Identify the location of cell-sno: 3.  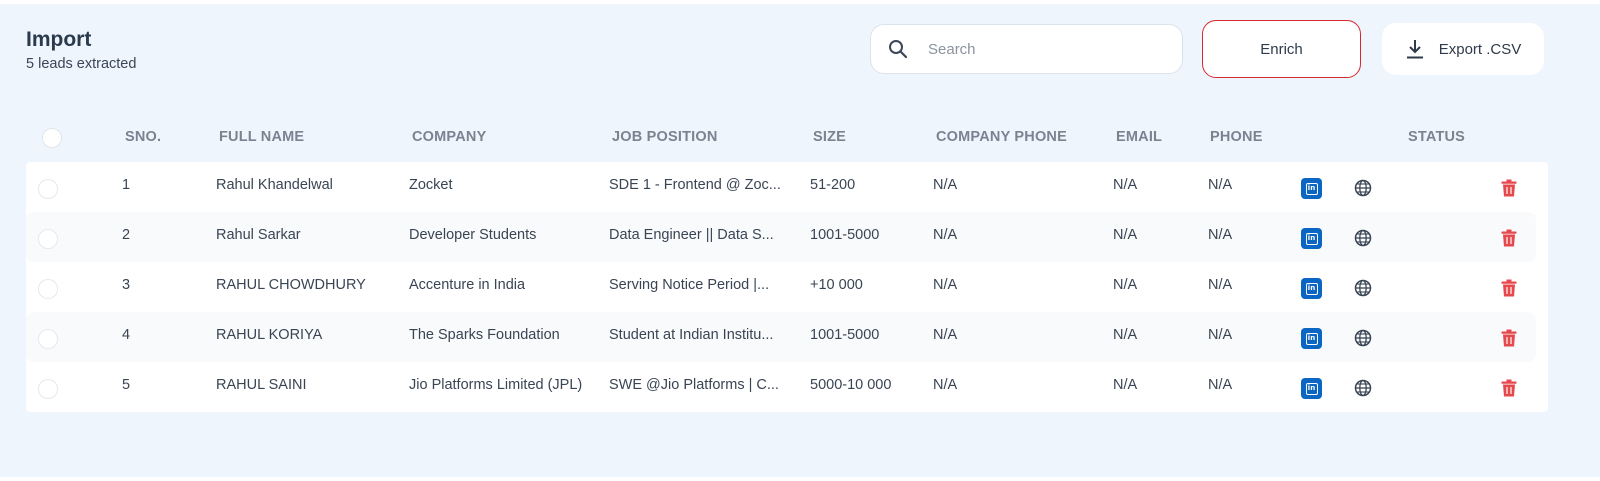
(126, 285).